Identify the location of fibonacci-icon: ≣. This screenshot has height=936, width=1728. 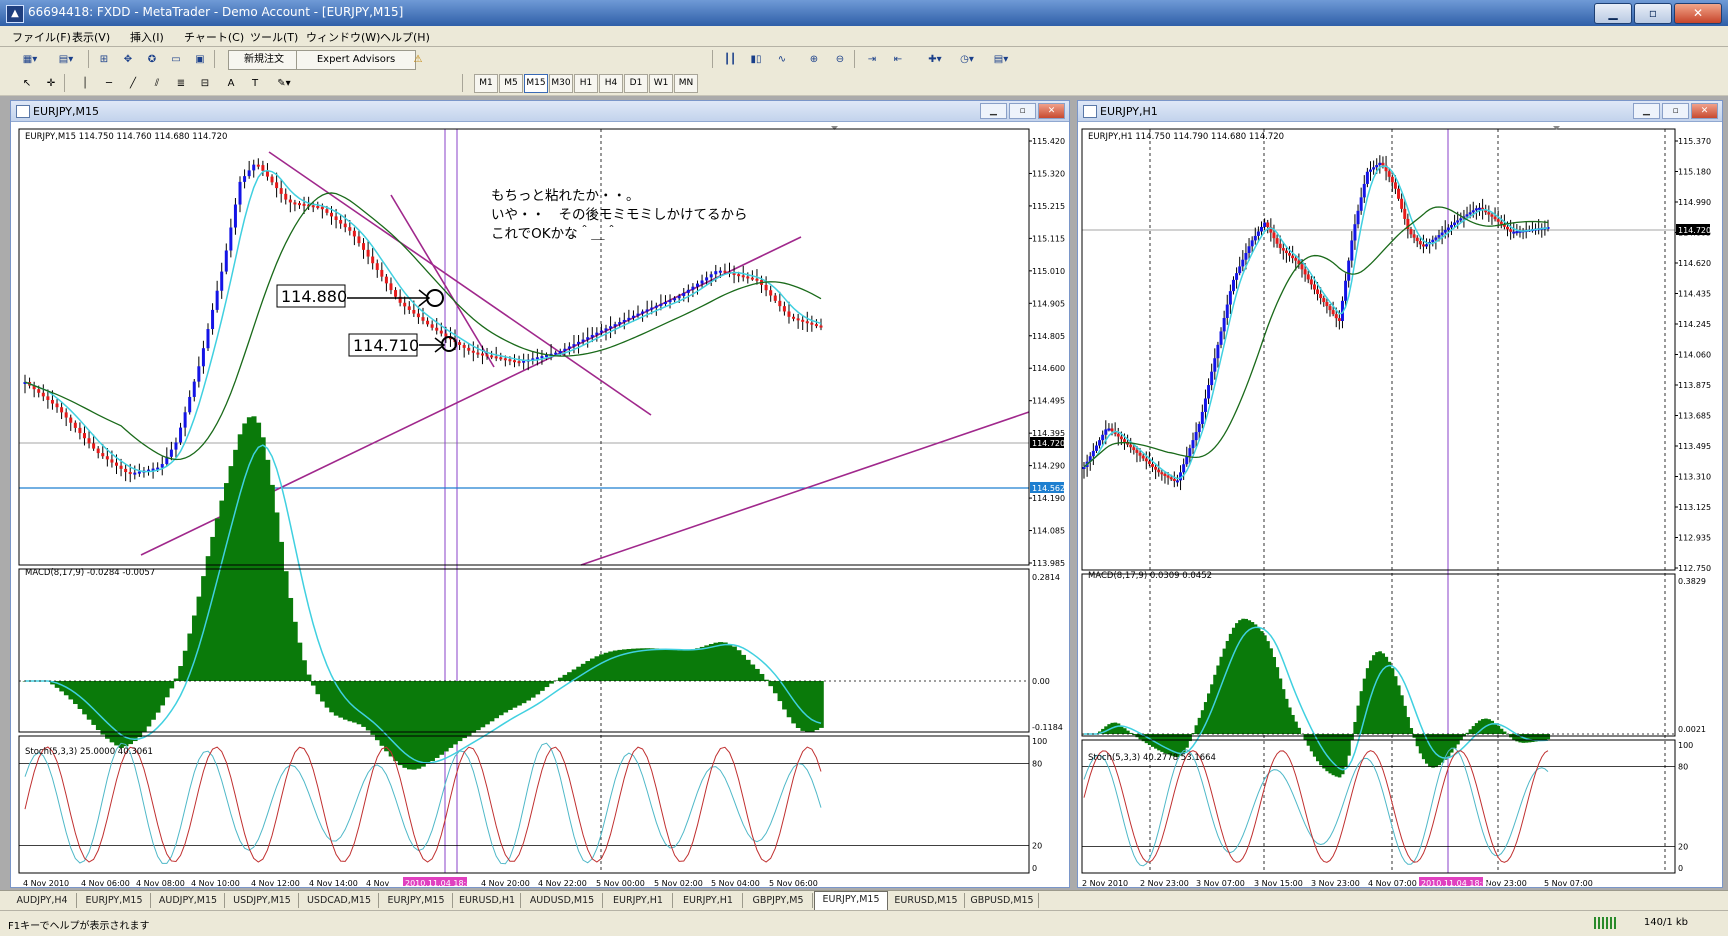
(181, 84).